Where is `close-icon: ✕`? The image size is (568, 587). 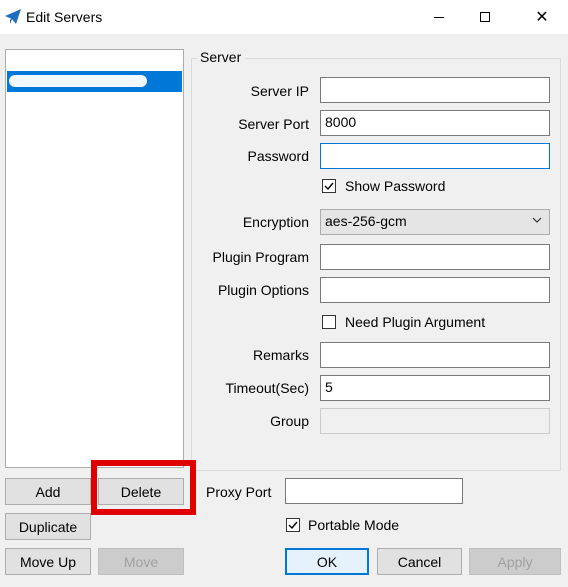
close-icon: ✕ is located at coordinates (542, 17).